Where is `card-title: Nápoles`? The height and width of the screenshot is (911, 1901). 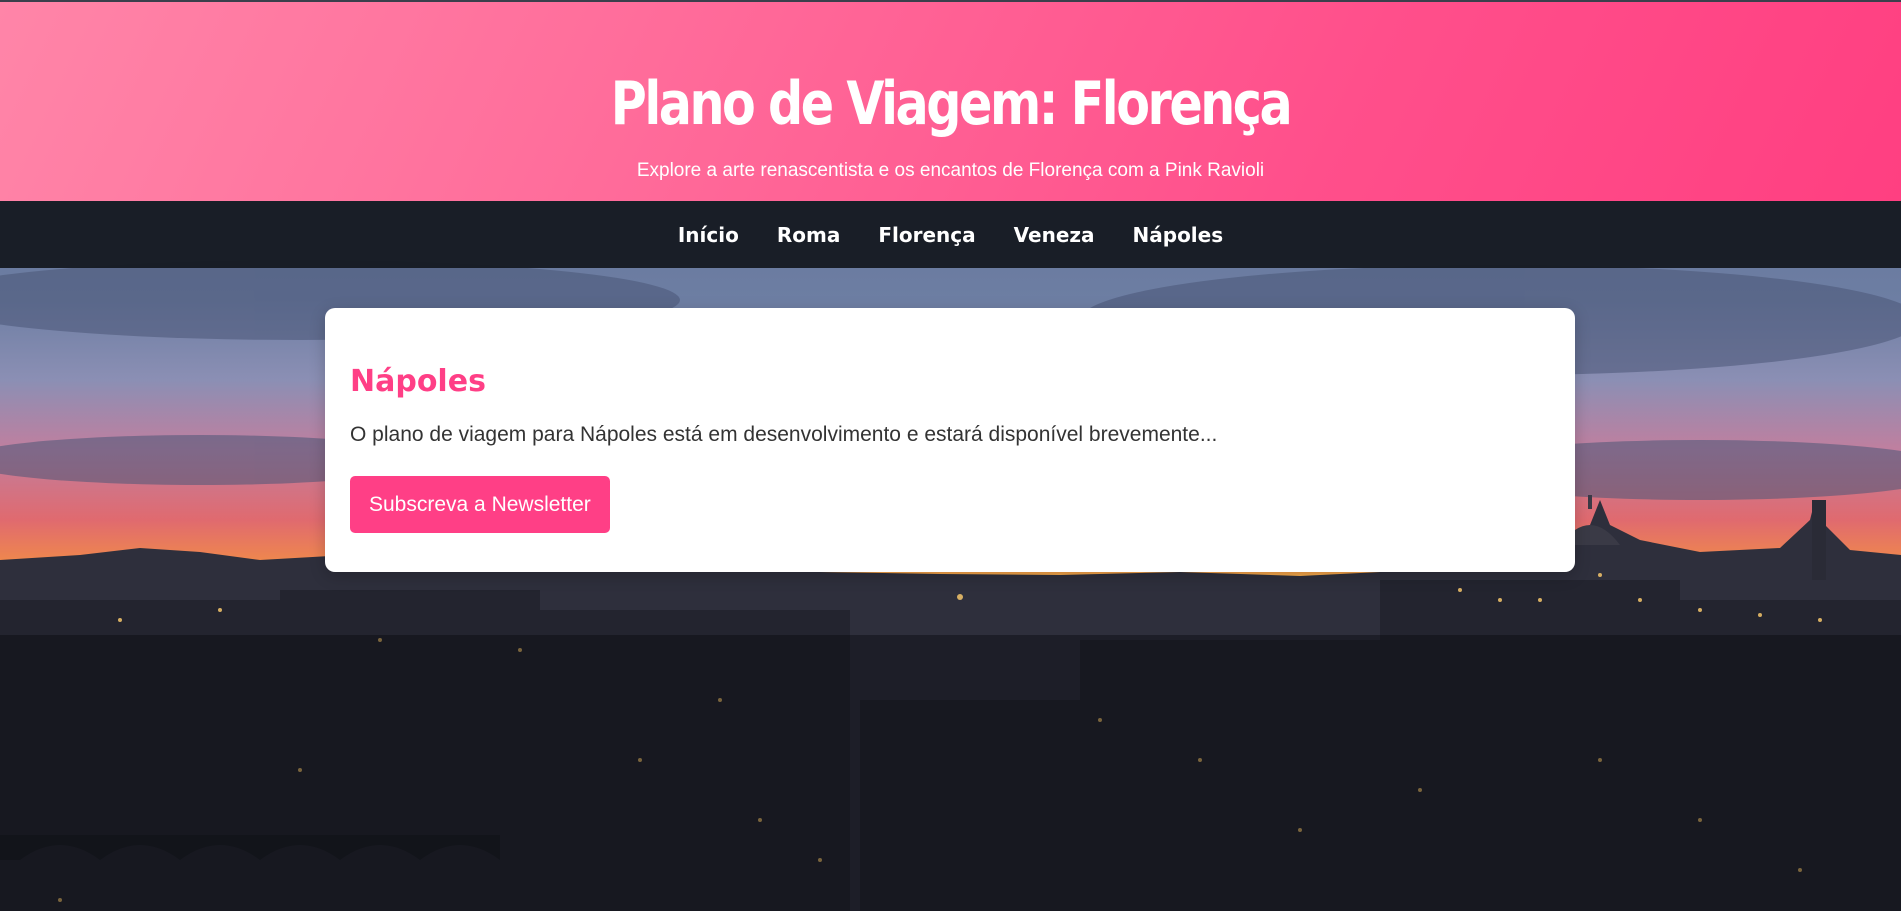 card-title: Nápoles is located at coordinates (418, 381).